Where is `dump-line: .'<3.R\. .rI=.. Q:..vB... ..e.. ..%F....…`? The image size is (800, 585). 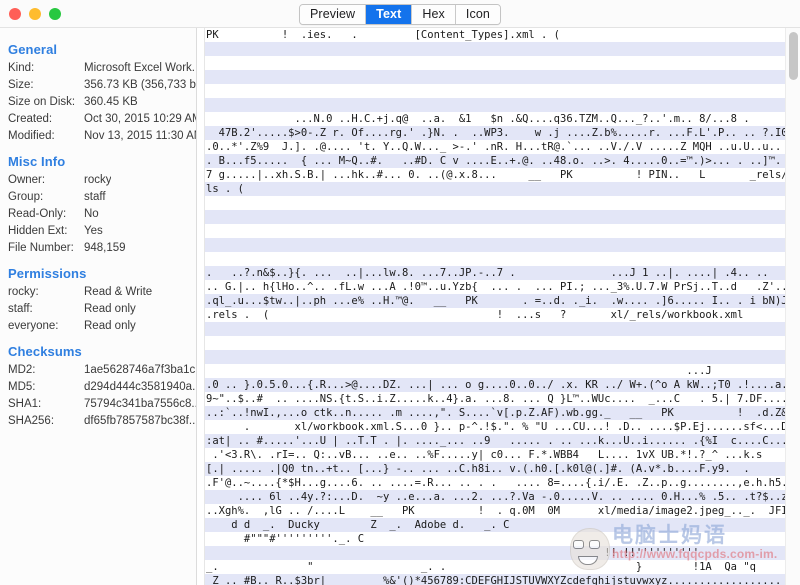 dump-line: .'<3.R\. .rI=.. Q:..vB... ..e.. ..%F....… is located at coordinates (484, 455).